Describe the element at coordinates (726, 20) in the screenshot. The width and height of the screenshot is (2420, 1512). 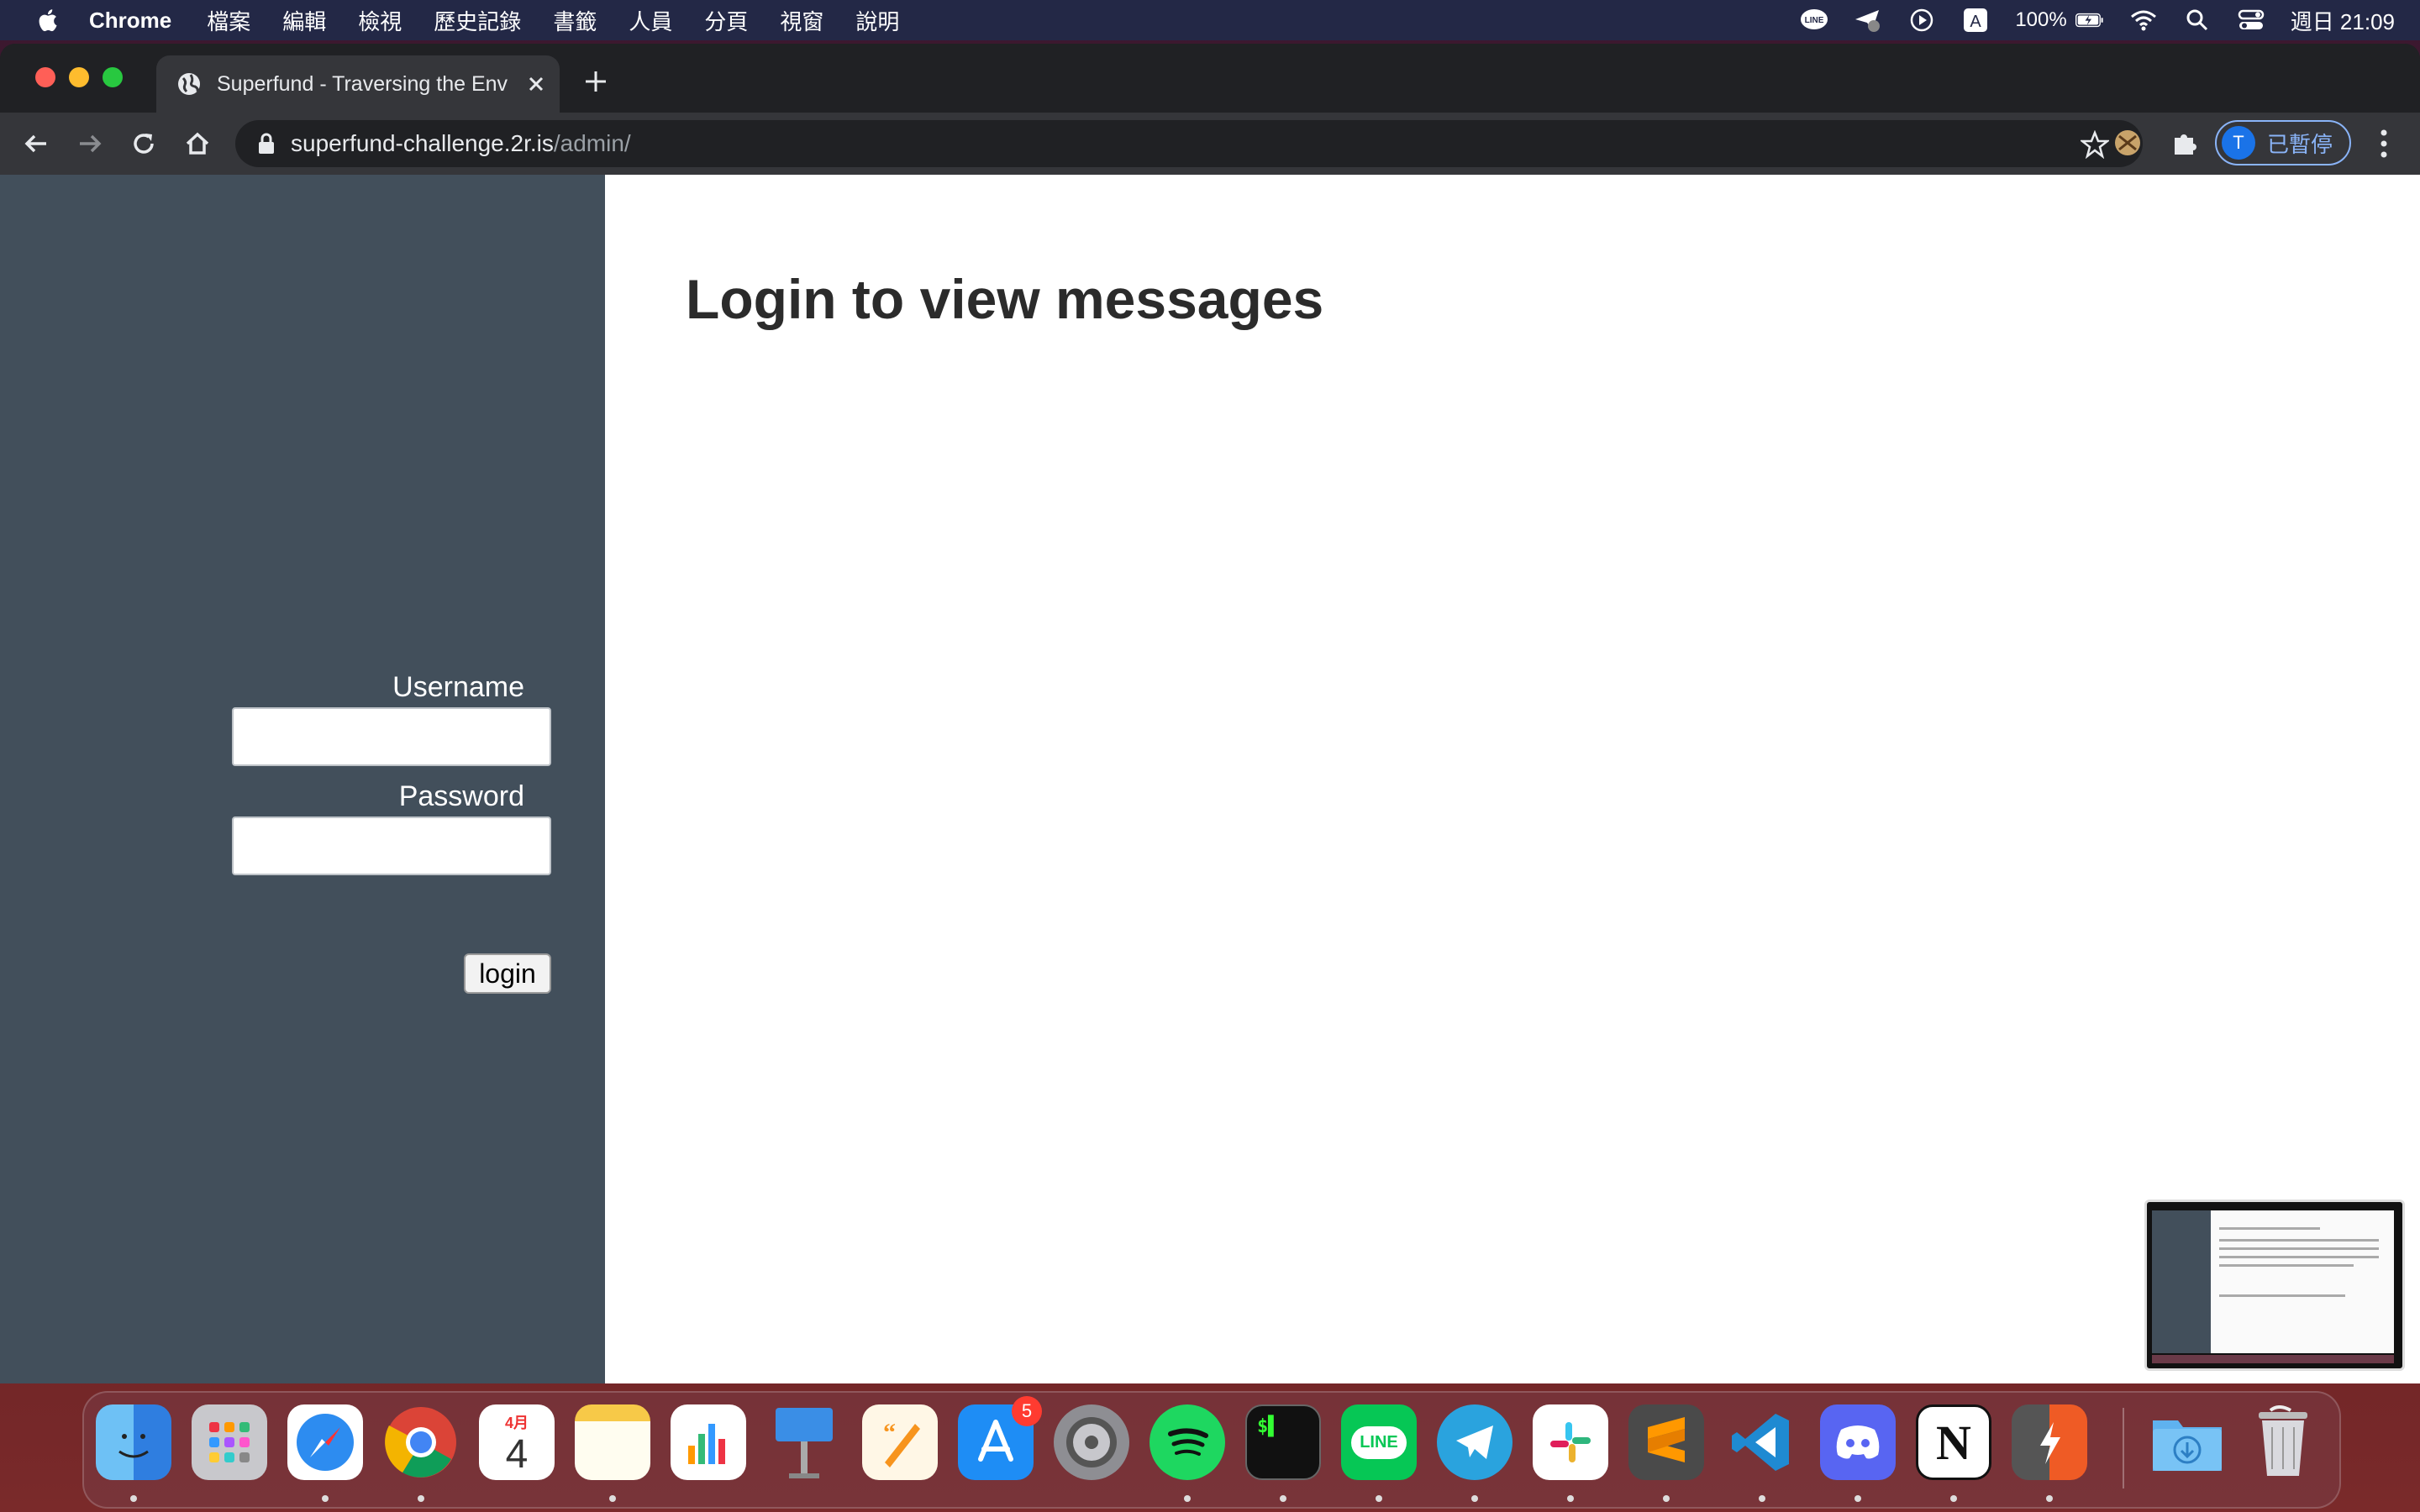
I see `menu-tabs: 分頁` at that location.